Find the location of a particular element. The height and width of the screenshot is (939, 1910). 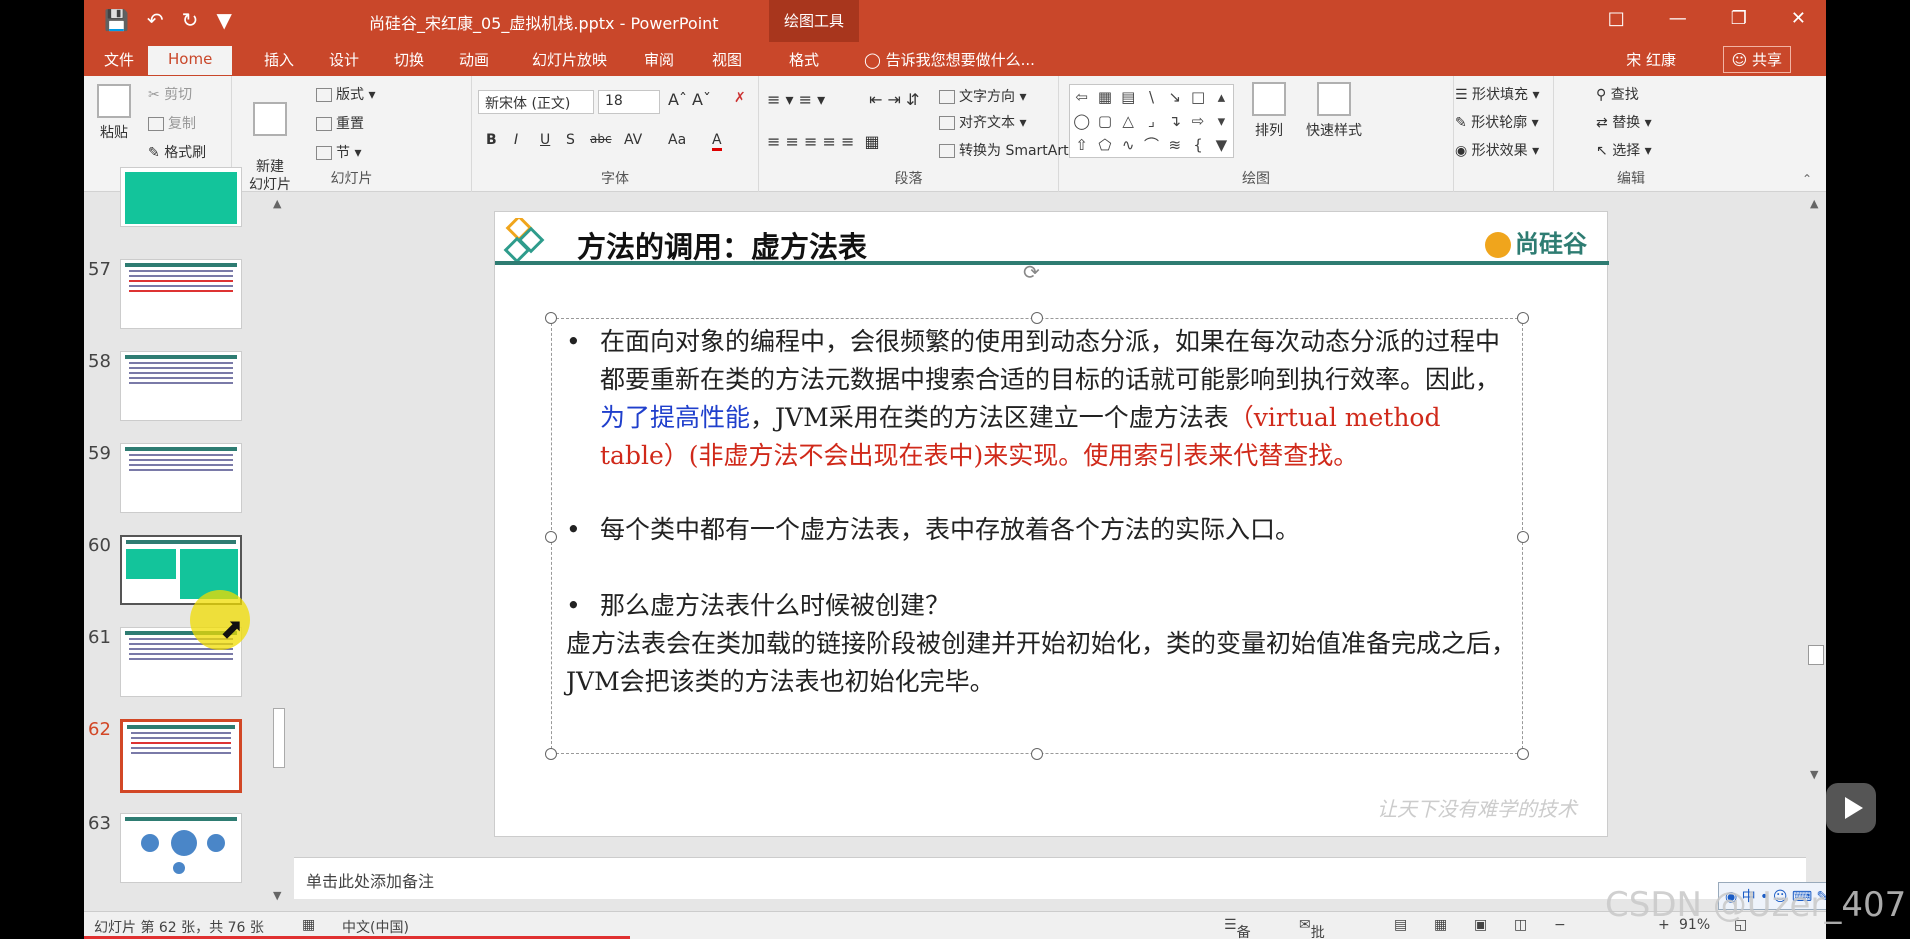

copy-button: 复制 is located at coordinates (172, 123).